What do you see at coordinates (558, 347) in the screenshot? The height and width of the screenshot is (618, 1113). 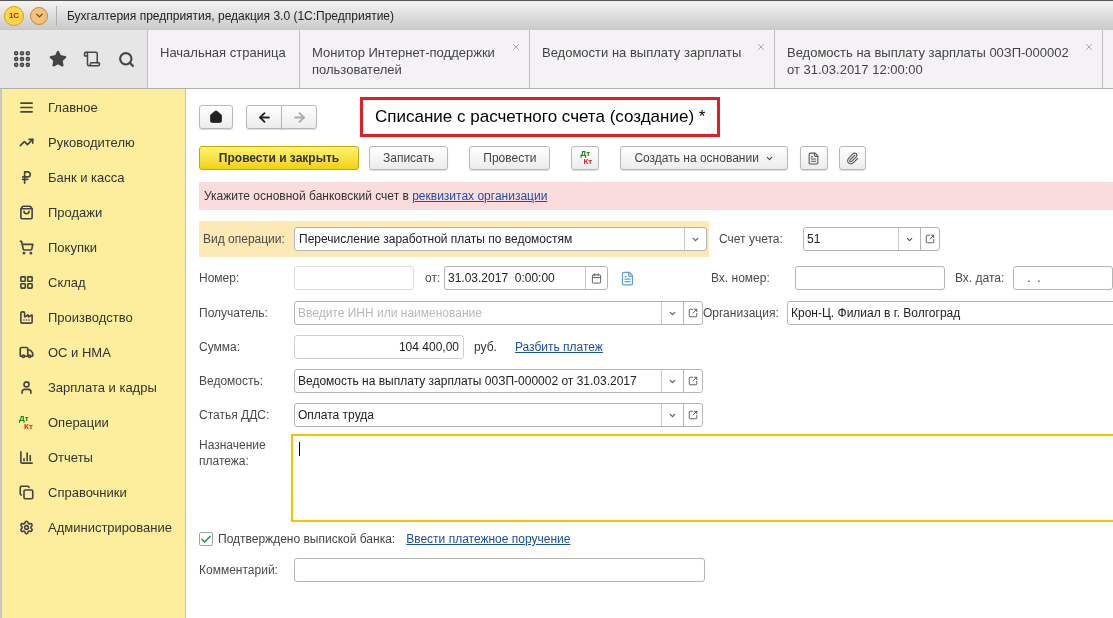 I see `split-payment-link: Разбить платеж` at bounding box center [558, 347].